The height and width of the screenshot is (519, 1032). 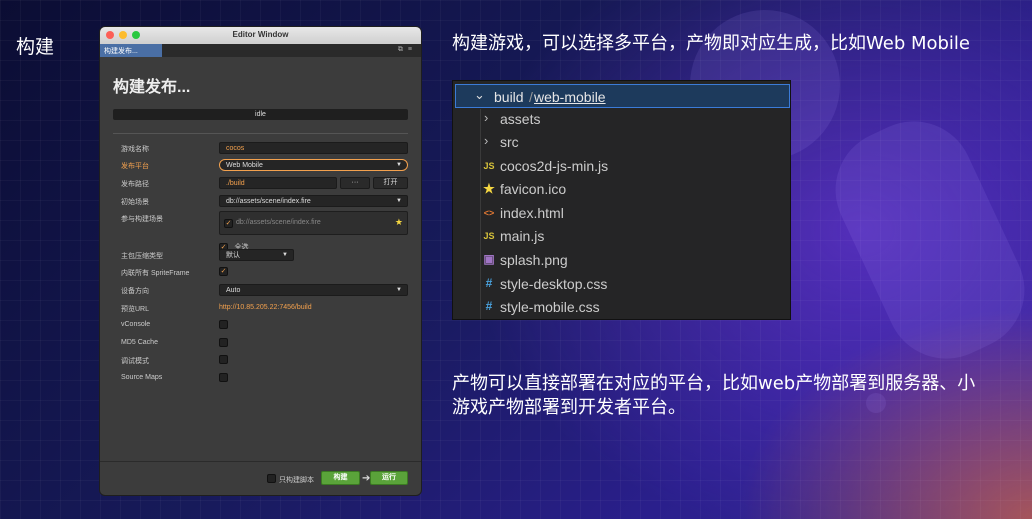 What do you see at coordinates (135, 202) in the screenshot?
I see `start-scene-label: 初始场景` at bounding box center [135, 202].